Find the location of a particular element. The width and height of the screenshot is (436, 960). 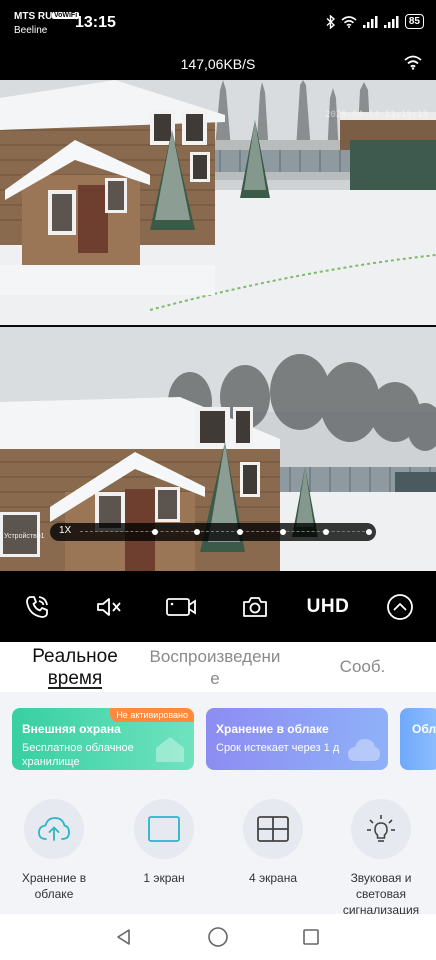

card-title: Внешняя охрана is located at coordinates (71, 729).